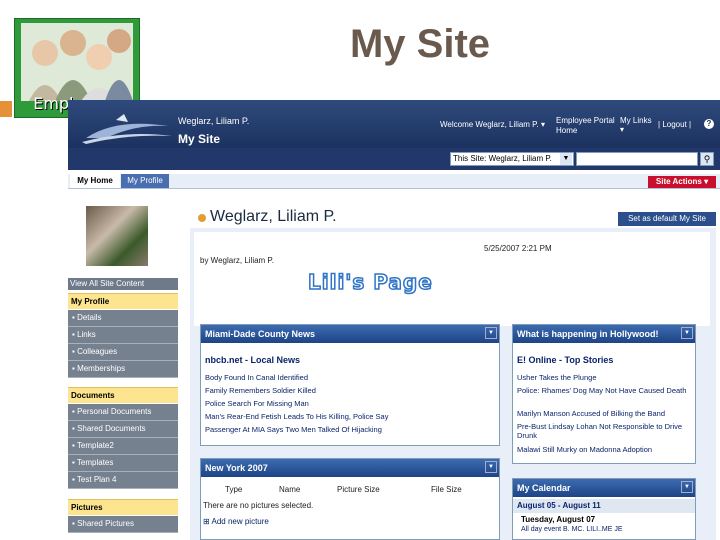 Image resolution: width=720 pixels, height=540 pixels. Describe the element at coordinates (257, 403) in the screenshot. I see `news-link: Police Search For Missing Man` at that location.